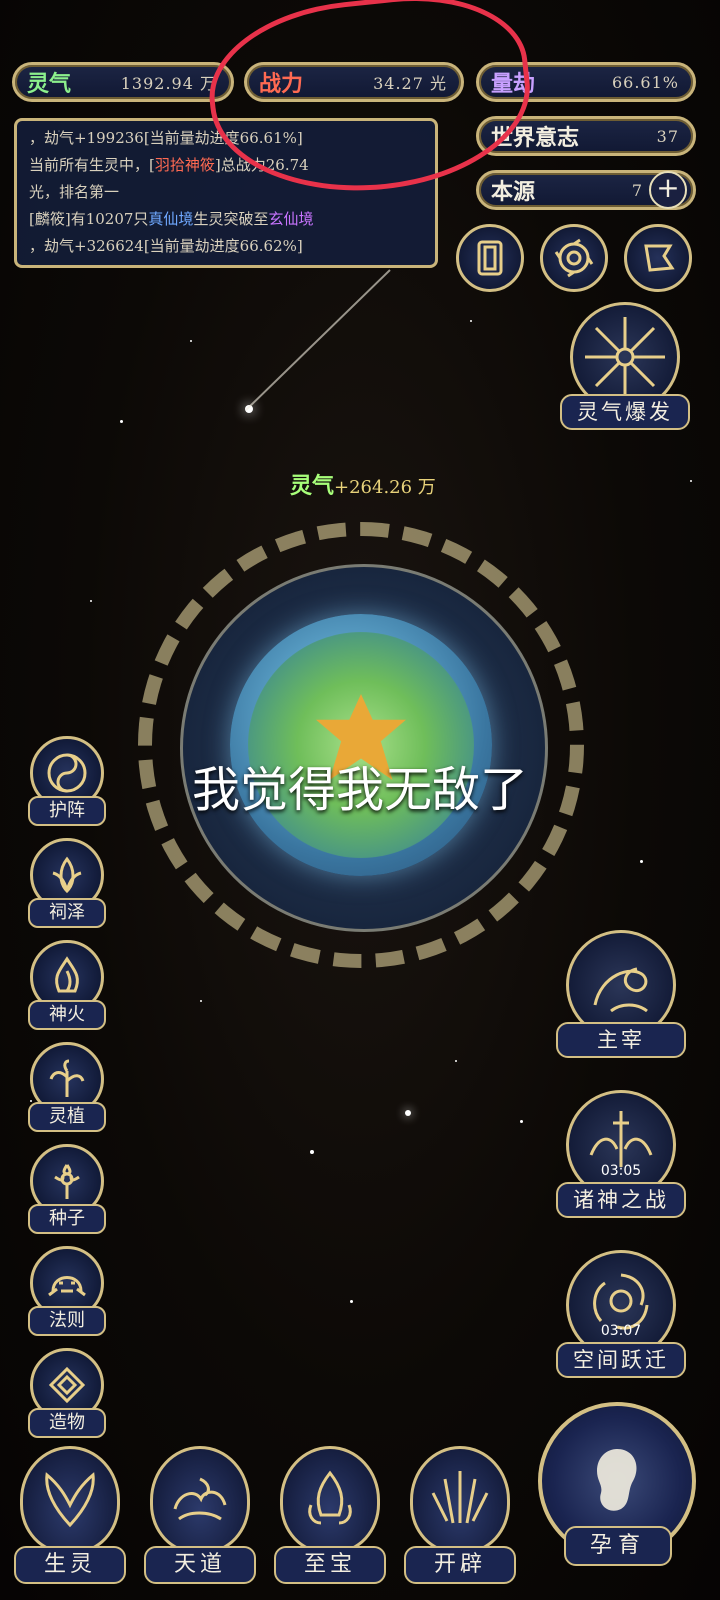  What do you see at coordinates (166, 138) in the screenshot?
I see `log-line: ，劫气+199236[当前量劫进度66.61%]` at bounding box center [166, 138].